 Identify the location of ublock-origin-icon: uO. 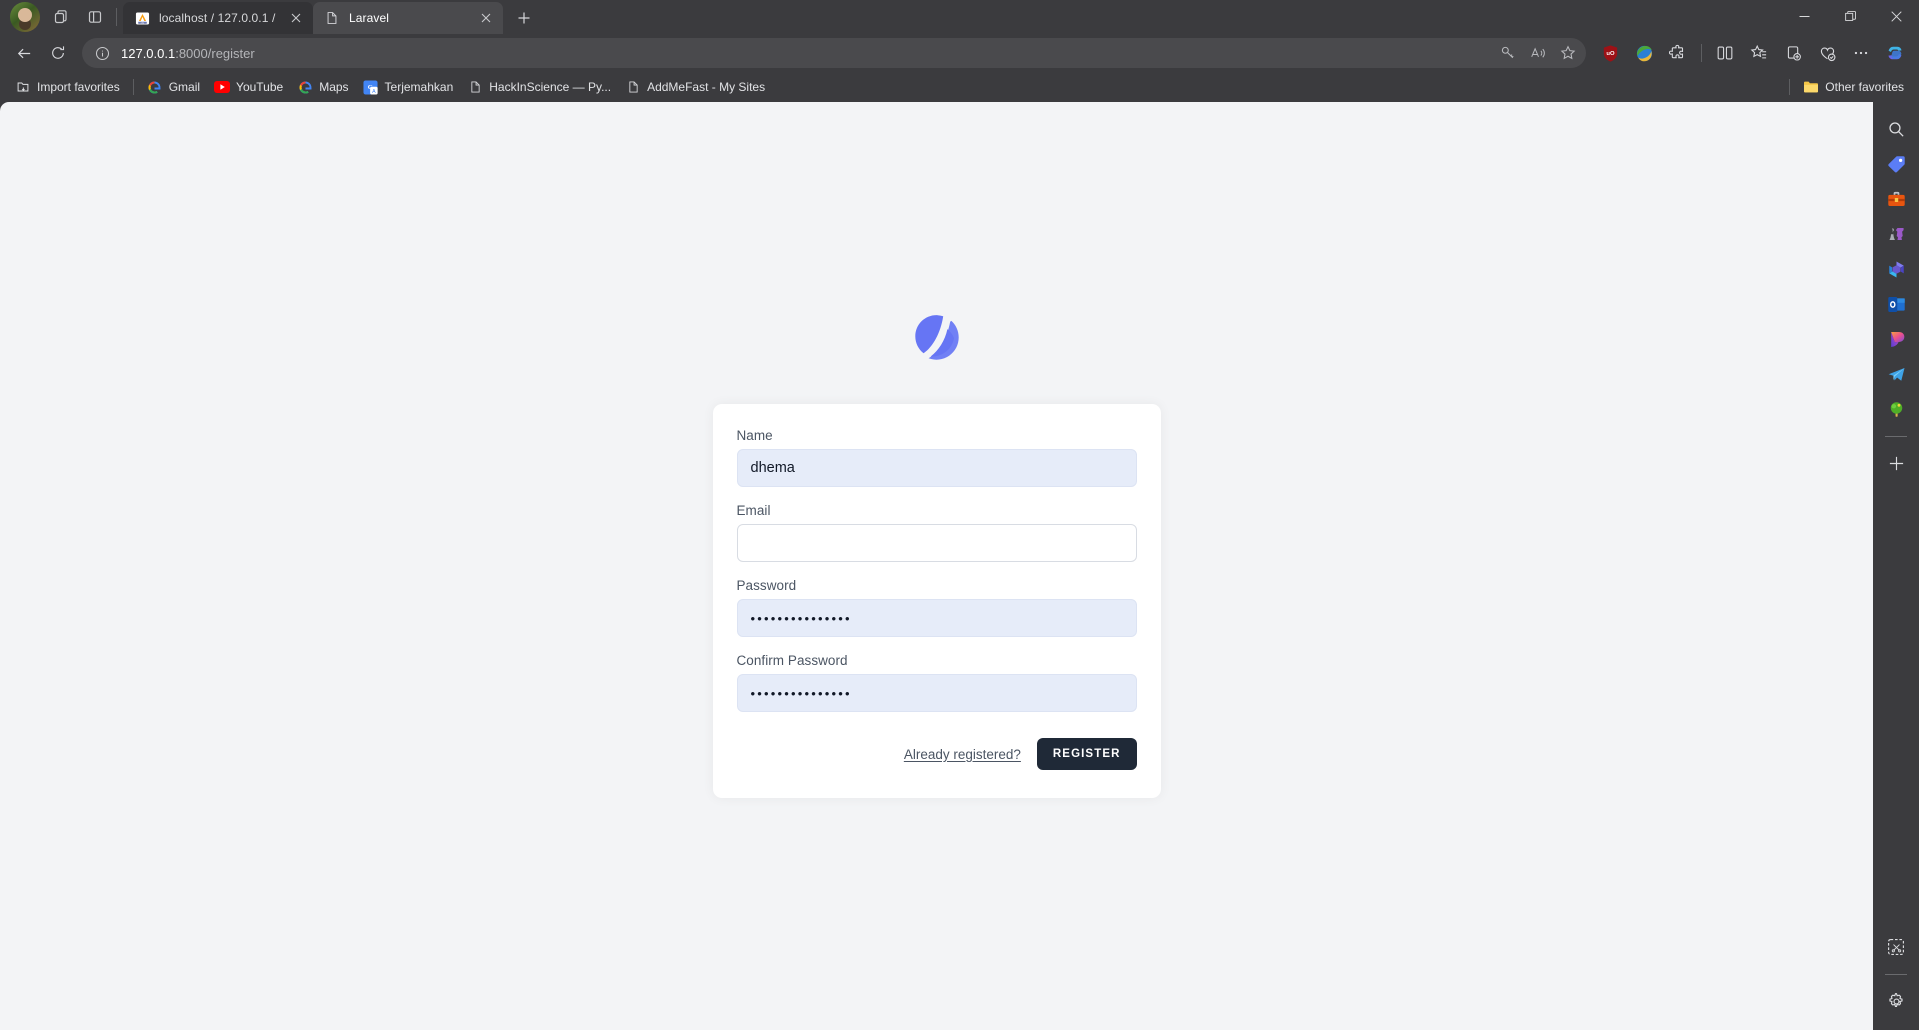
(1610, 53).